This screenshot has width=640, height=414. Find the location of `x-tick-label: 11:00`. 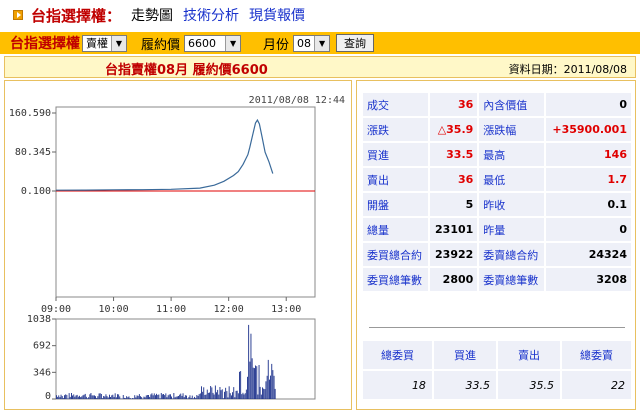

x-tick-label: 11:00 is located at coordinates (171, 309).